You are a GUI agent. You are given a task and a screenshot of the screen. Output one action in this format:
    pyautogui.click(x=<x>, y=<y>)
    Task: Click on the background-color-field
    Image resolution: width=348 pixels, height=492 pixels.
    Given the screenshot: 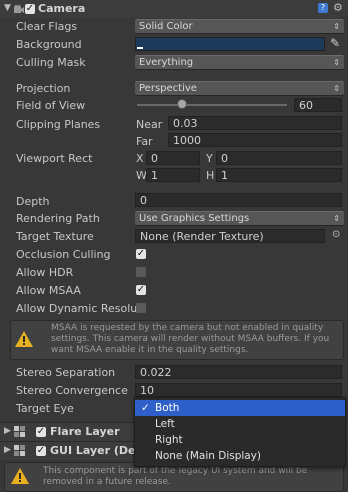 What is the action you would take?
    pyautogui.click(x=230, y=44)
    